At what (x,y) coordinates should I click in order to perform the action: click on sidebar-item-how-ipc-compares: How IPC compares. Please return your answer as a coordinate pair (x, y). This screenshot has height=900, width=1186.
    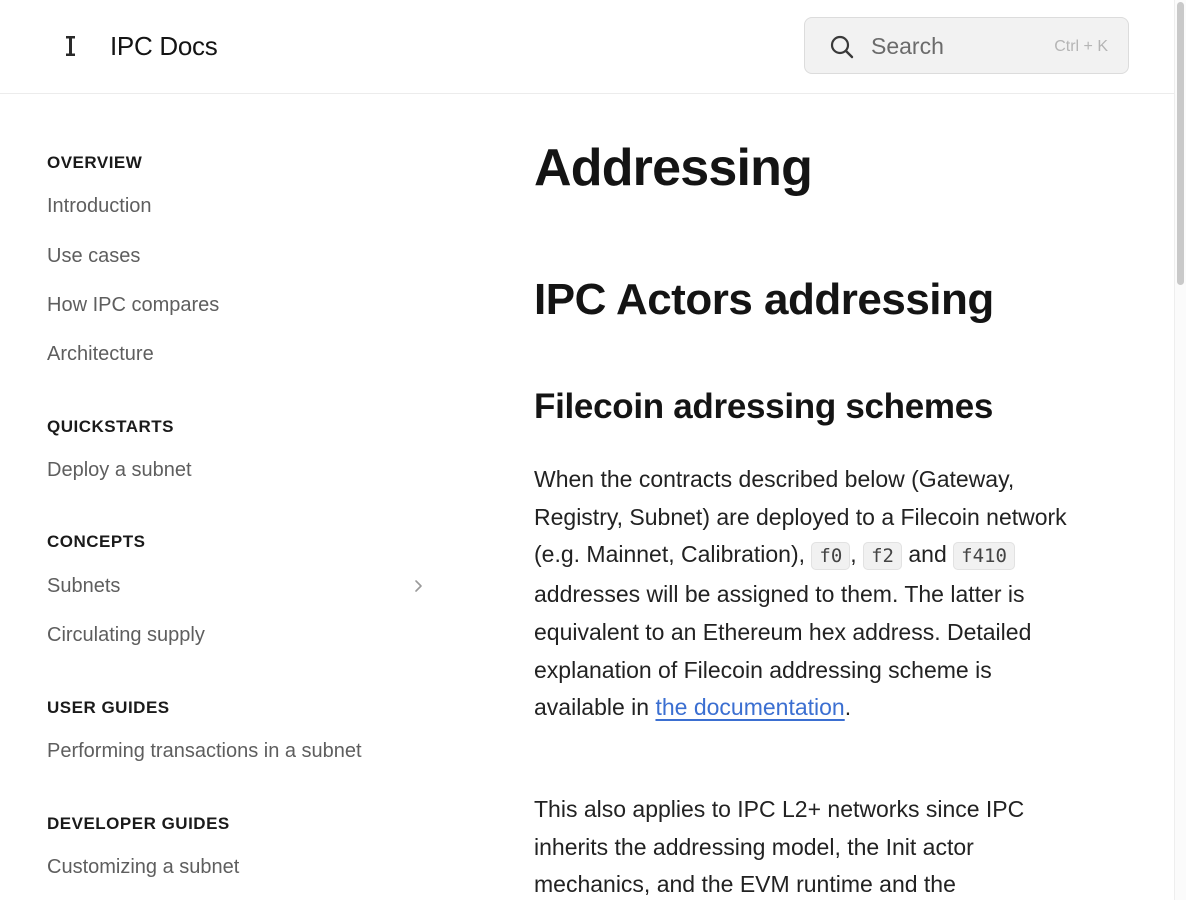
    Looking at the image, I should click on (133, 305).